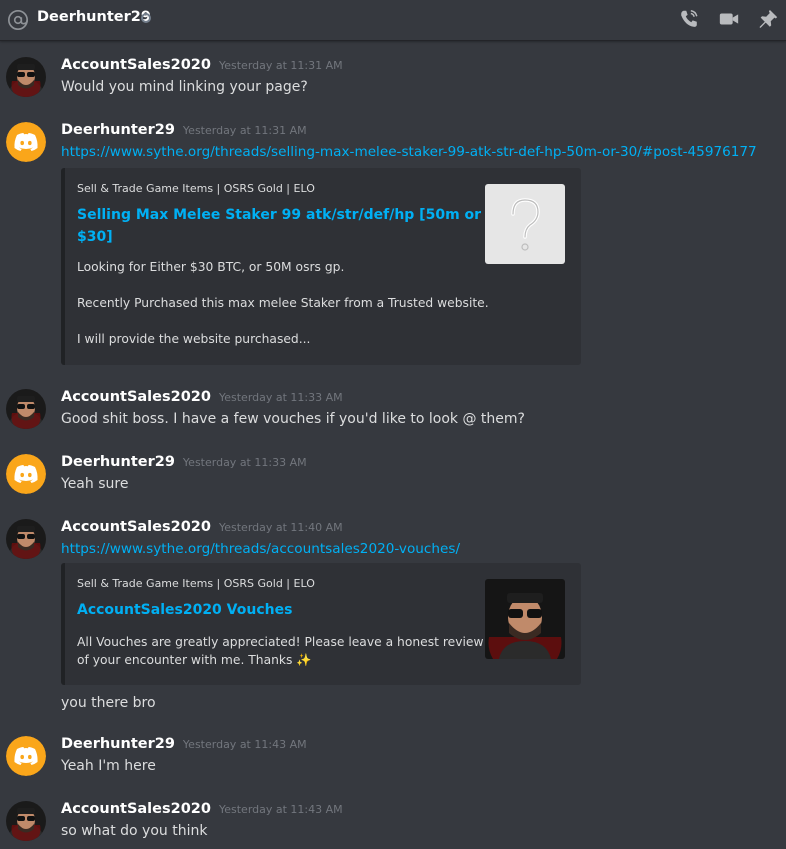 The height and width of the screenshot is (849, 786). I want to click on timestamp: Yesterday at 11:40 AM, so click(280, 527).